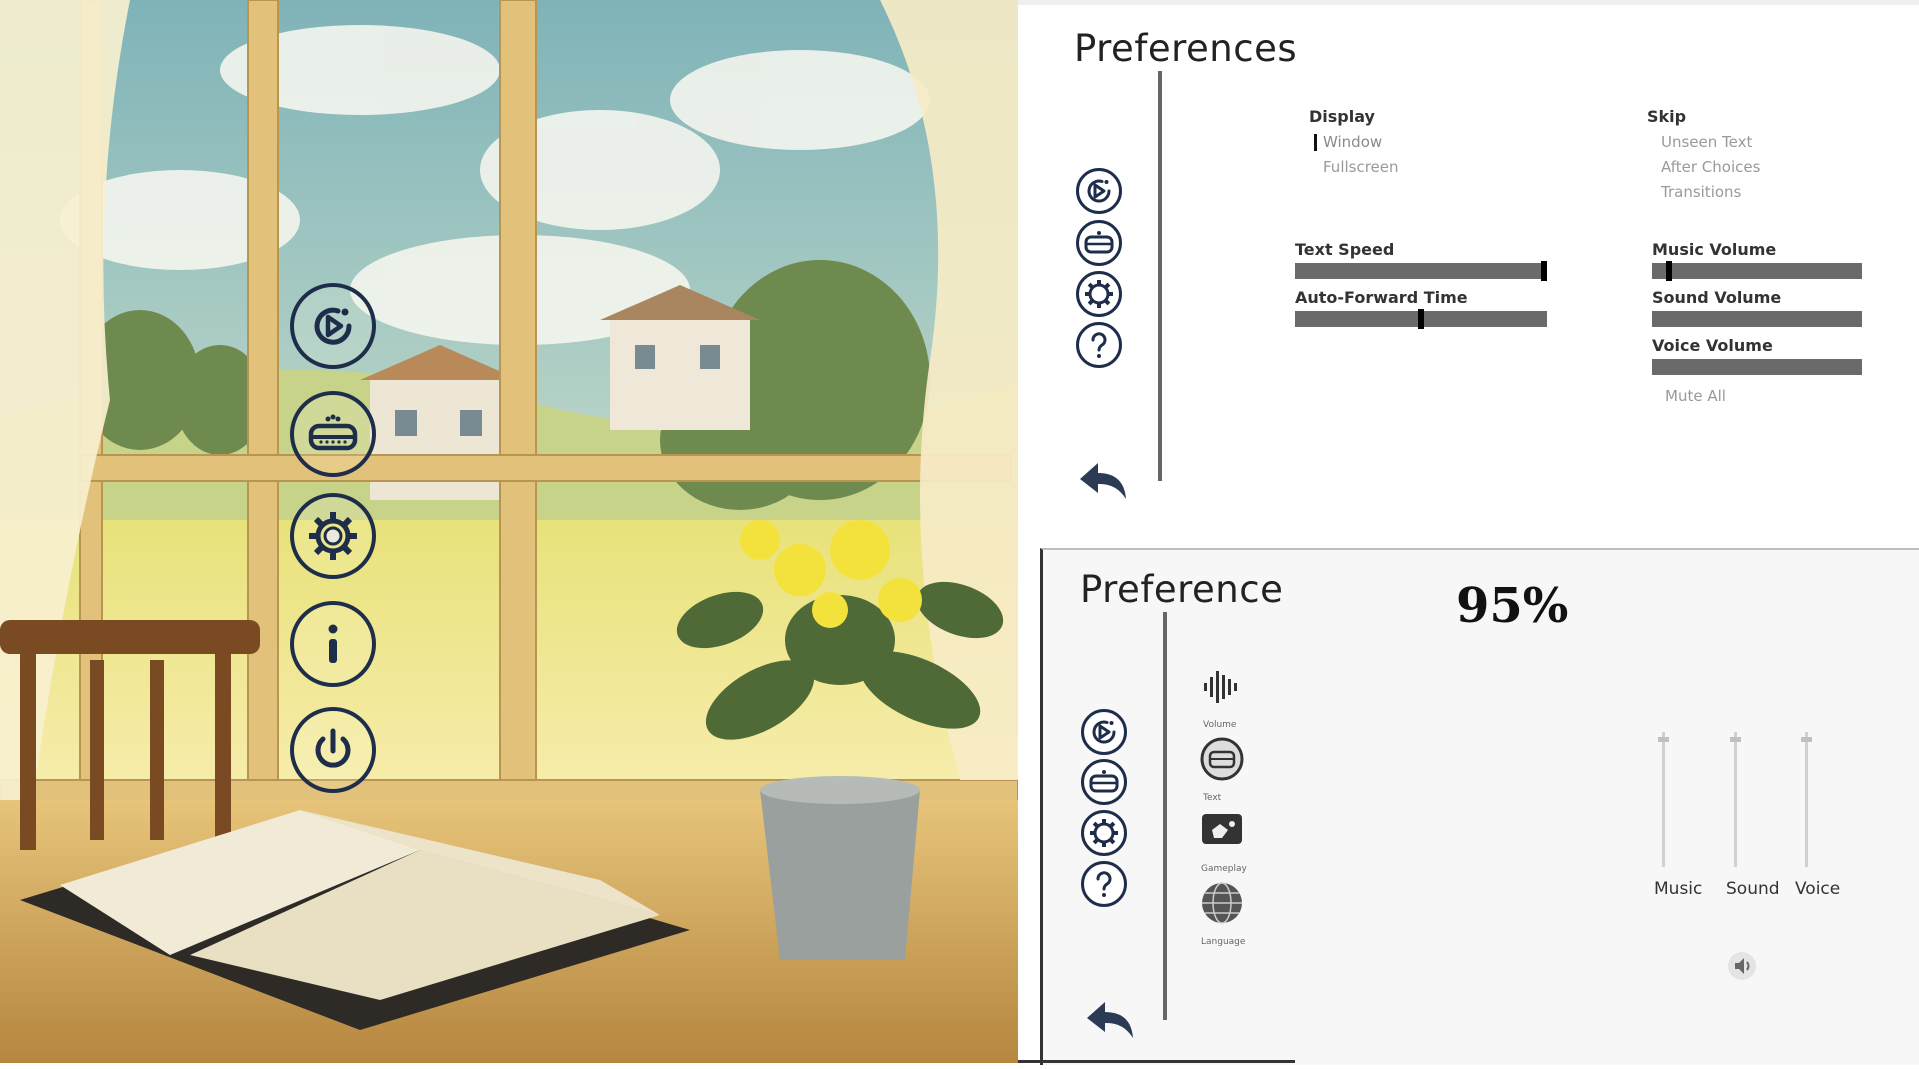 This screenshot has width=1919, height=1069. What do you see at coordinates (1381, 297) in the screenshot?
I see `auto-forward-label: Auto-Forward Time` at bounding box center [1381, 297].